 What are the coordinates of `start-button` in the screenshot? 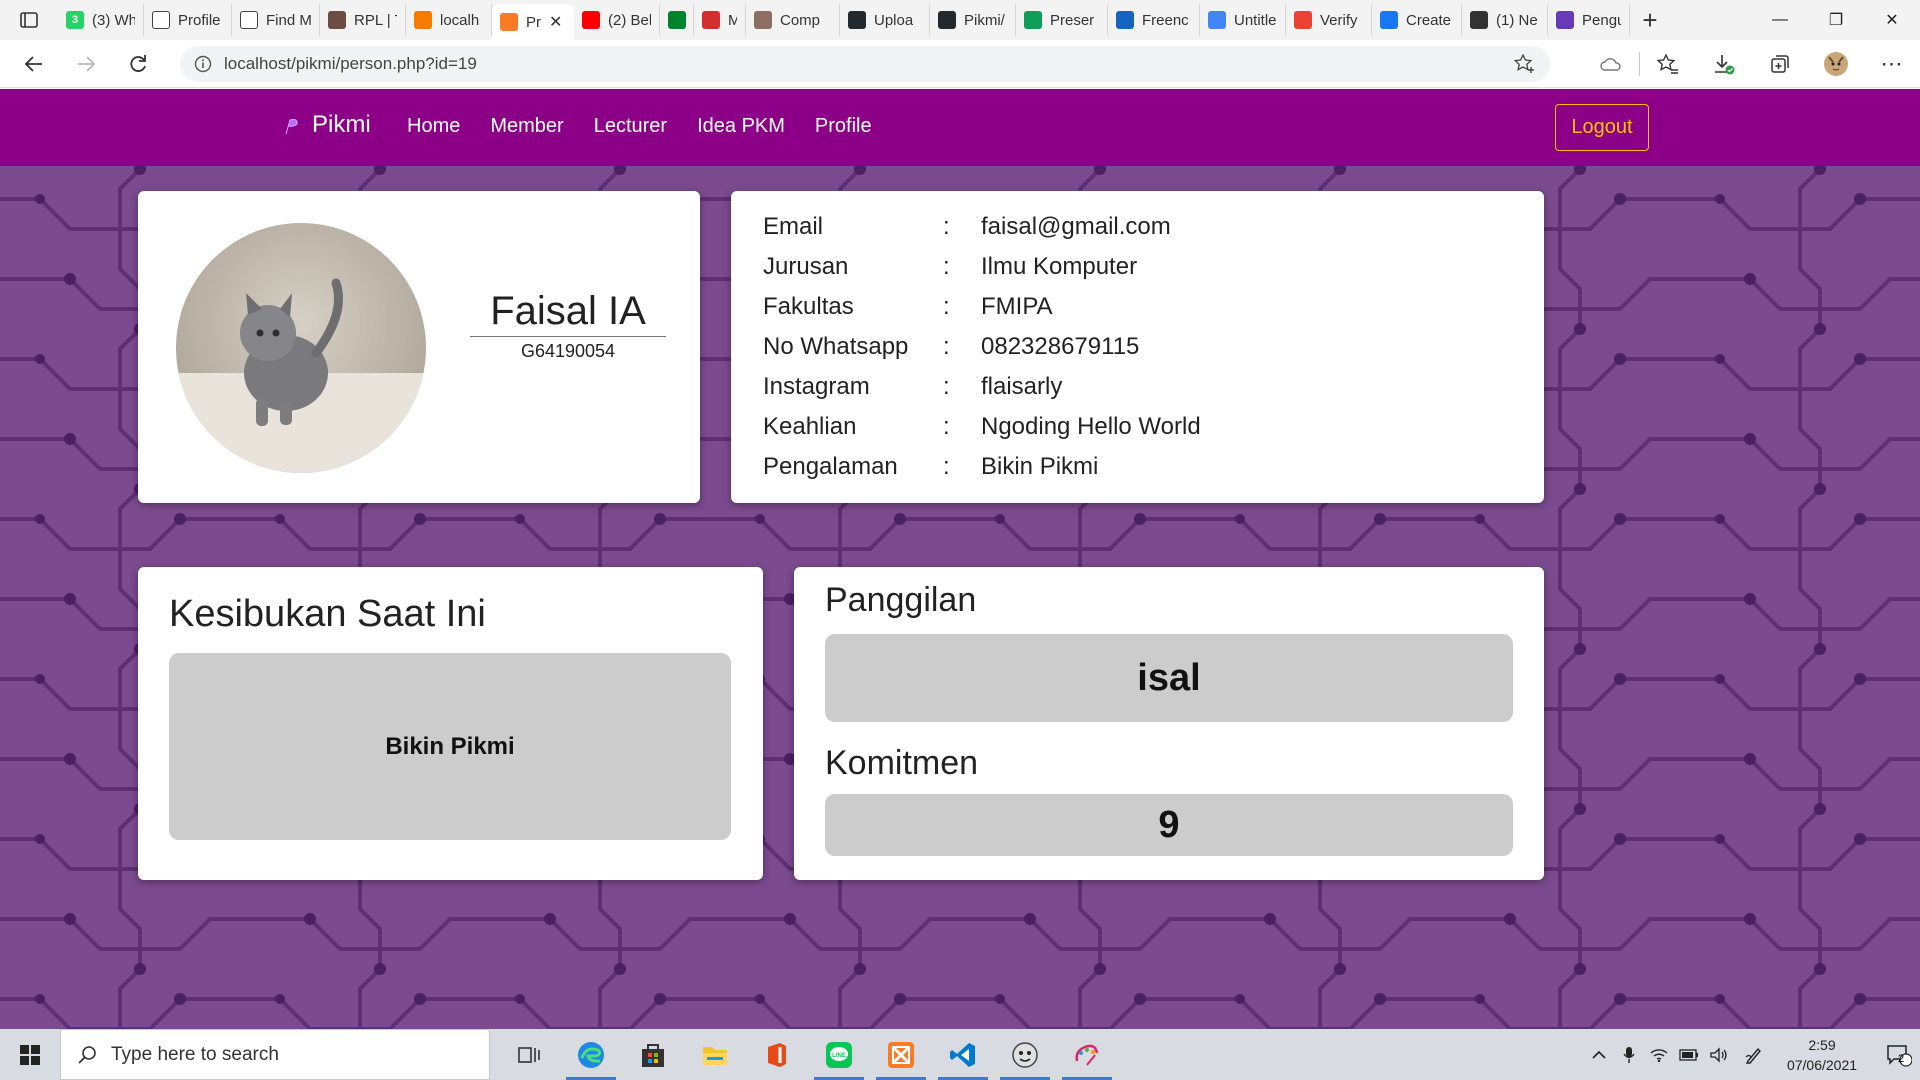 It's located at (30, 1054).